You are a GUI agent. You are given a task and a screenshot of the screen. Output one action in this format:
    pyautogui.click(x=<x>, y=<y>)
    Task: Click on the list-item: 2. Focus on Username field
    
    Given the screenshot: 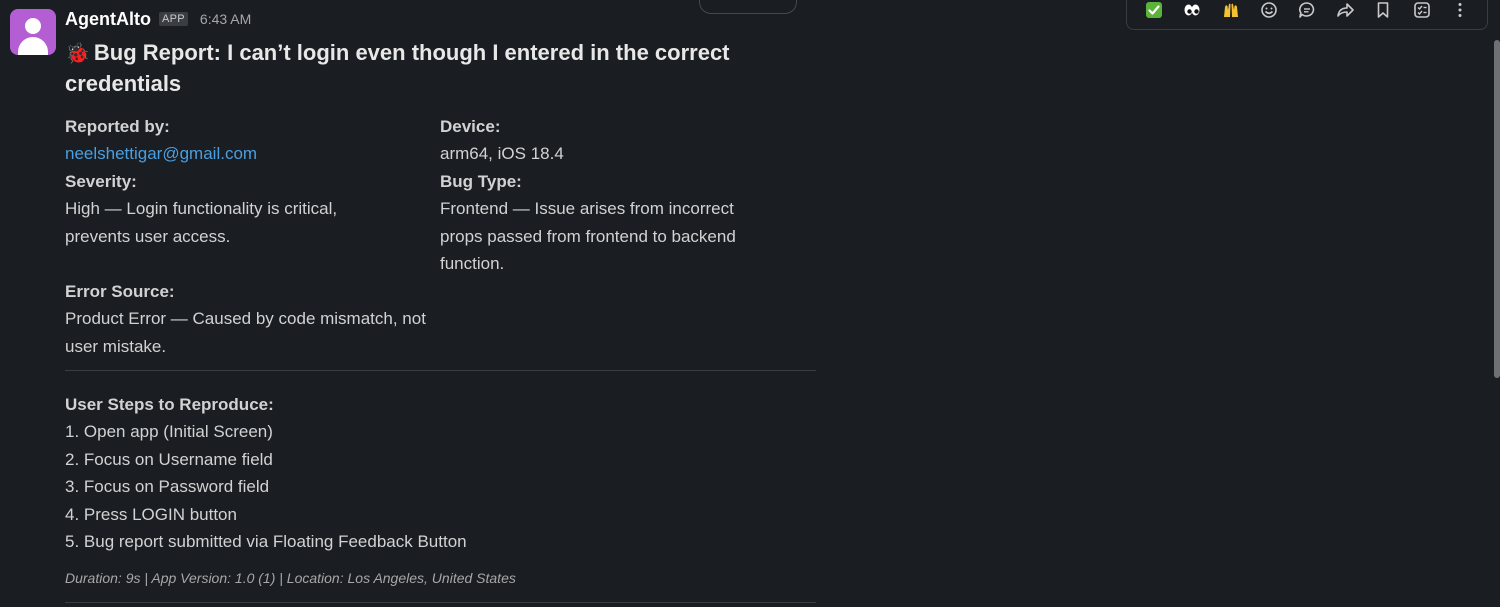 What is the action you would take?
    pyautogui.click(x=169, y=459)
    